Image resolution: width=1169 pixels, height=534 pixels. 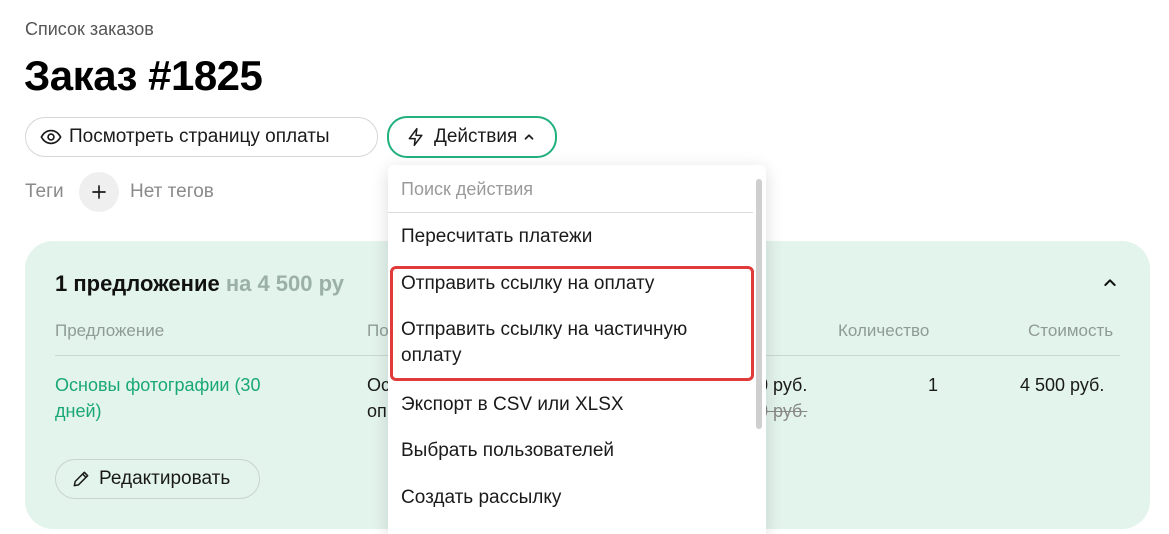 I want to click on offer-po-line1: Ос, so click(x=379, y=385).